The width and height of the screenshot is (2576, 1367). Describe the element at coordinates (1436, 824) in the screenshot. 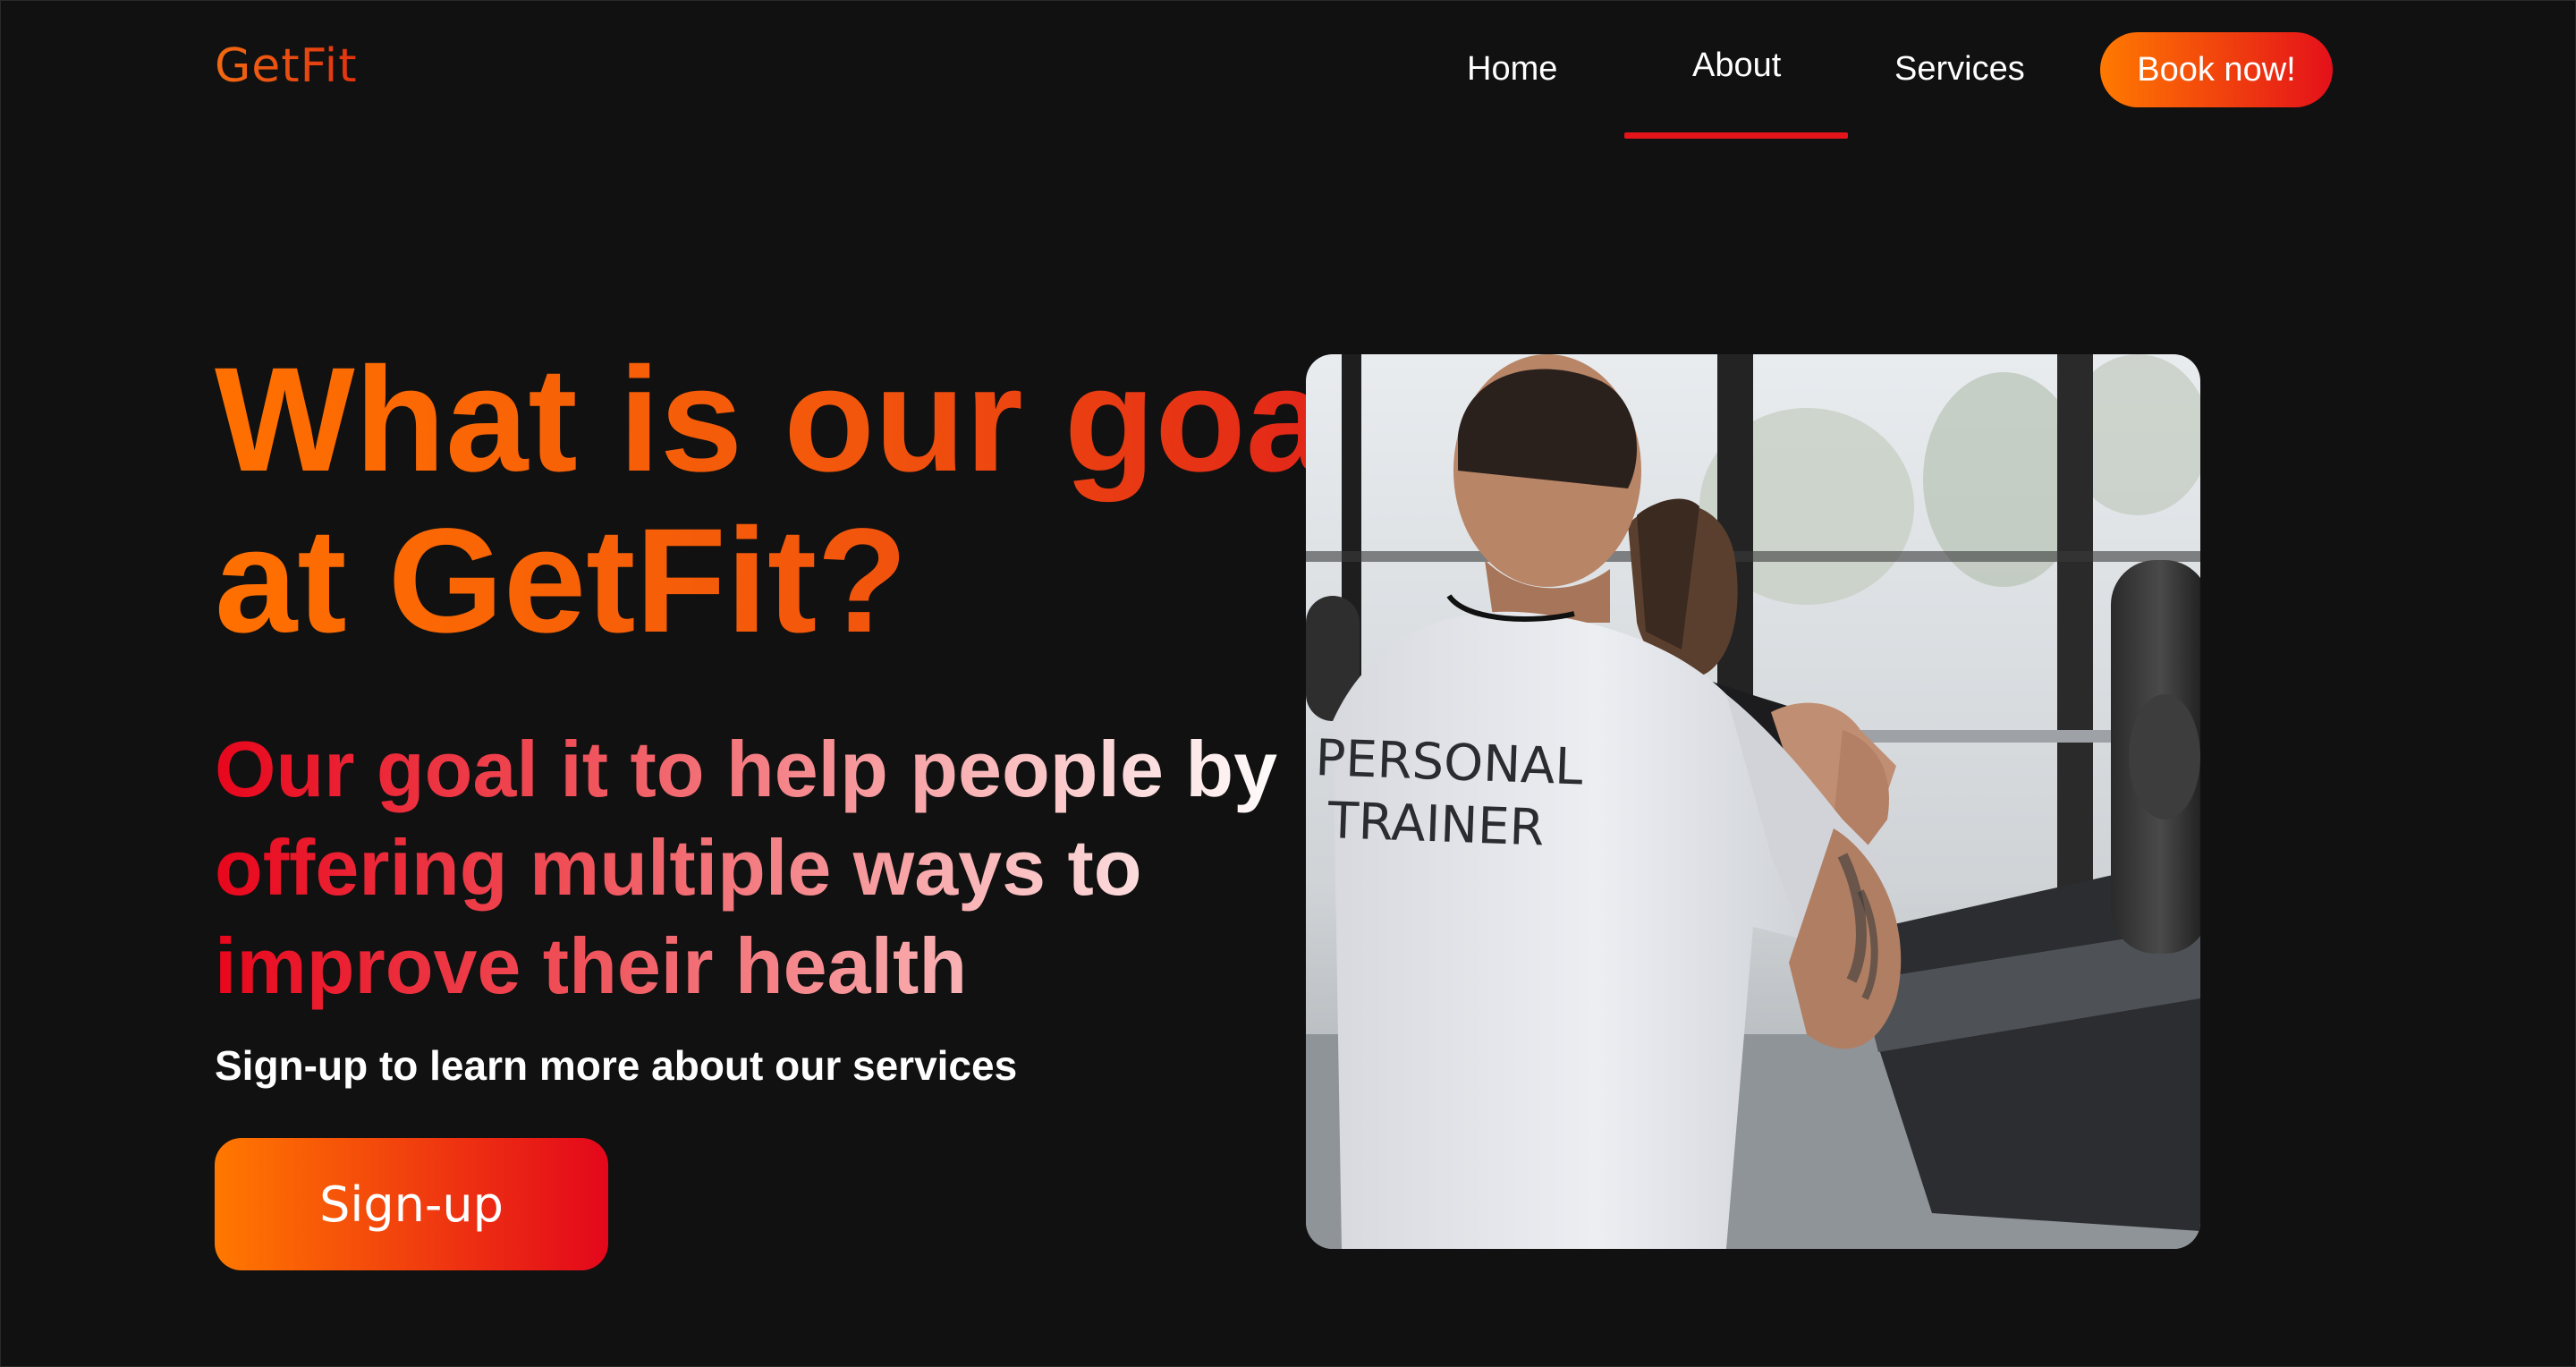

I see `shirt-text-trainer: TRAINER` at that location.